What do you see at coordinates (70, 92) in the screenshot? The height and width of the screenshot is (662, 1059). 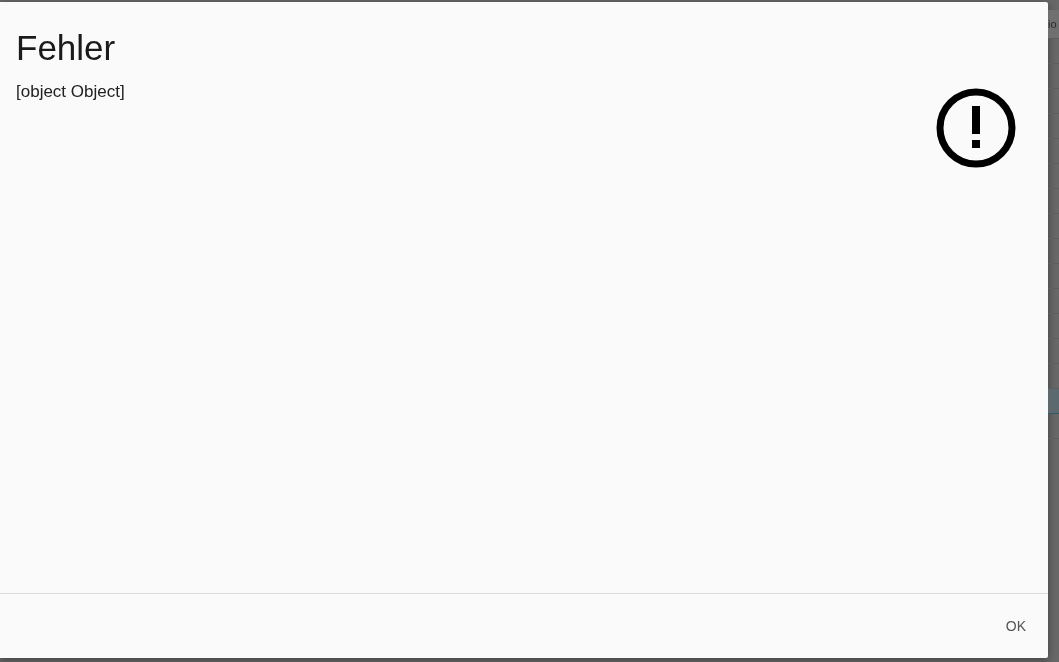 I see `error-message: [object Object]` at bounding box center [70, 92].